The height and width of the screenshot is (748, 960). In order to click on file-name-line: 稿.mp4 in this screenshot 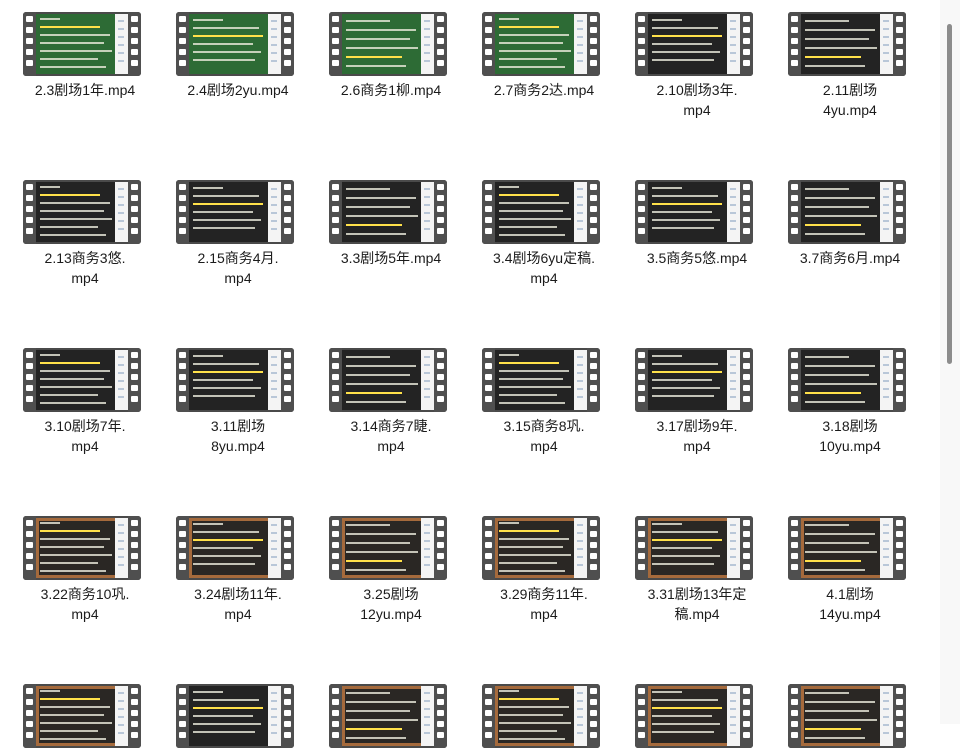, I will do `click(697, 614)`.